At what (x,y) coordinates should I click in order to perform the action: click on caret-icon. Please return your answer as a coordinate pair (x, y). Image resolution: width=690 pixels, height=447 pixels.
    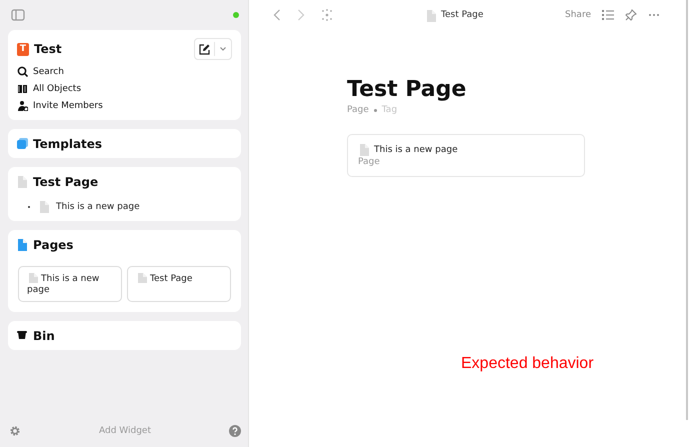
    Looking at the image, I should click on (223, 49).